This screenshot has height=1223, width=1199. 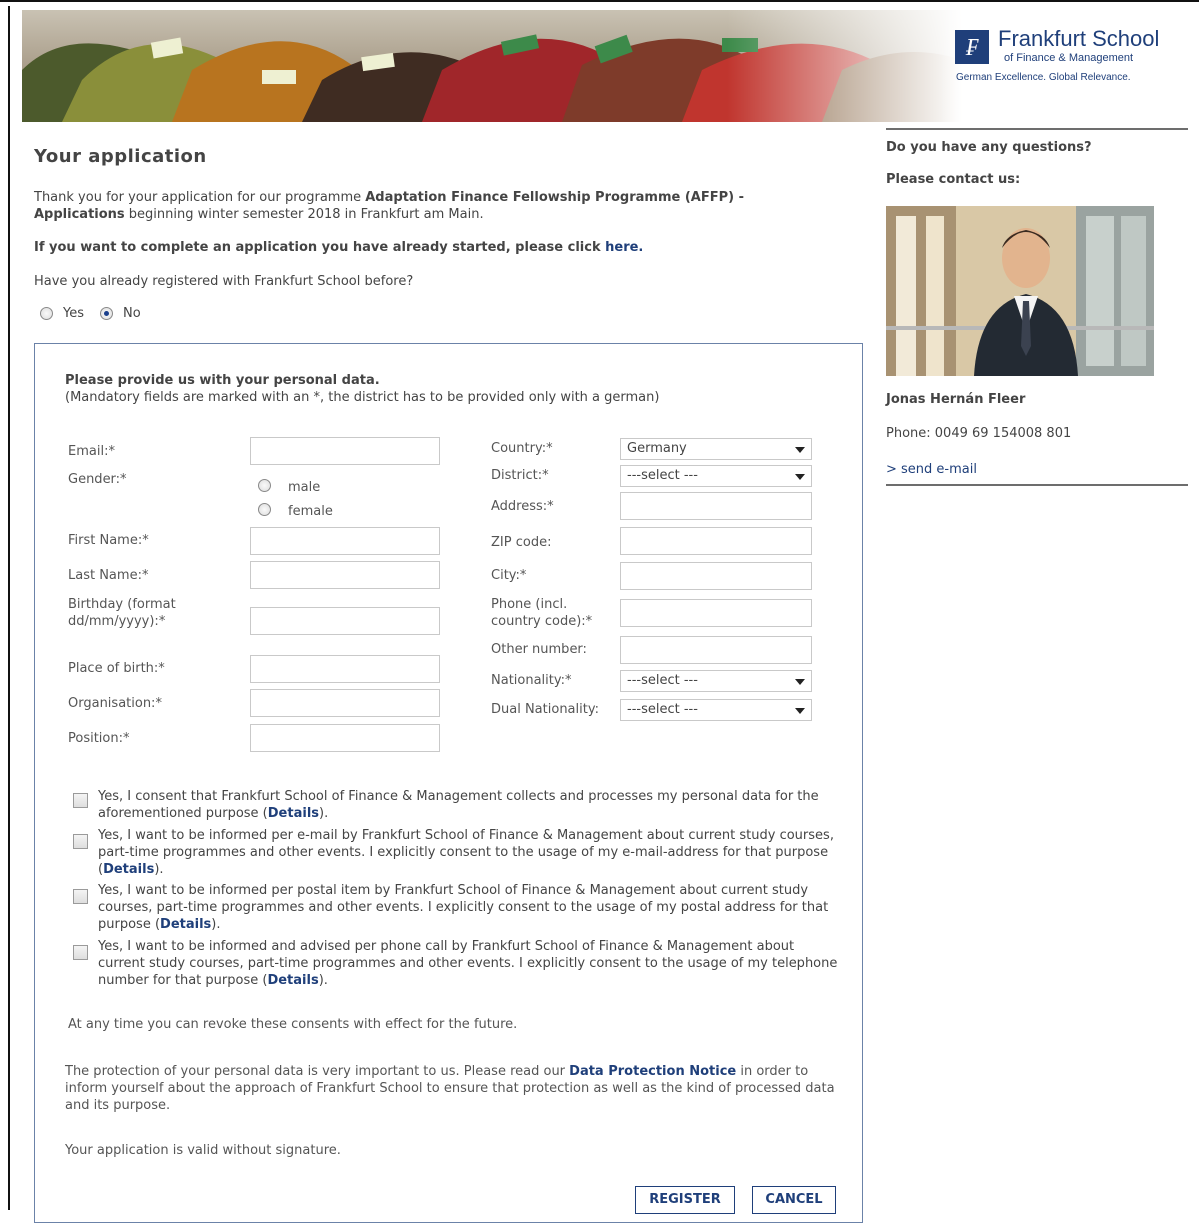 I want to click on top-border, so click(x=599, y=3).